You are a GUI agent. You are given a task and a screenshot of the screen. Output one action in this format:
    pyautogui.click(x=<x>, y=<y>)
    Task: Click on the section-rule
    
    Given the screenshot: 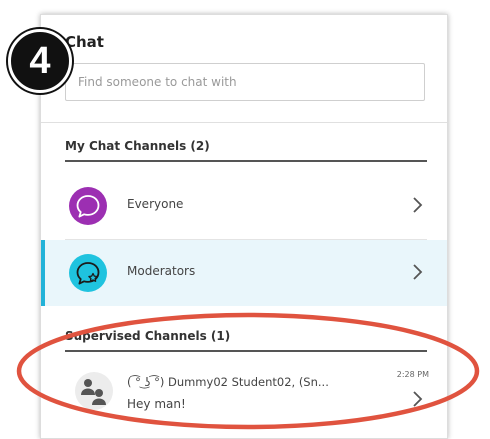 What is the action you would take?
    pyautogui.click(x=246, y=161)
    